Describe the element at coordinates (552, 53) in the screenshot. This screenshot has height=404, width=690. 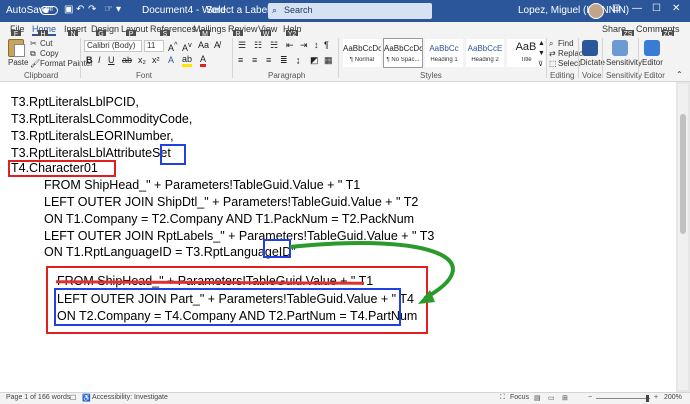
I see `replace-icon: ⇄` at that location.